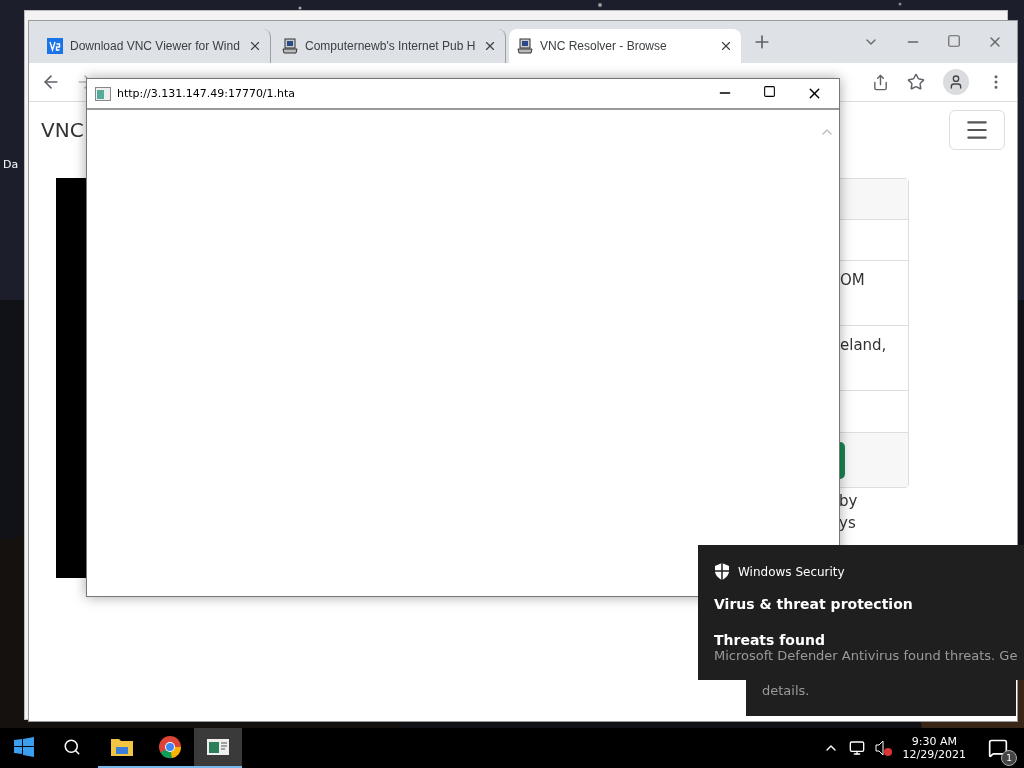  Describe the element at coordinates (847, 522) in the screenshot. I see `body-text: ys` at that location.